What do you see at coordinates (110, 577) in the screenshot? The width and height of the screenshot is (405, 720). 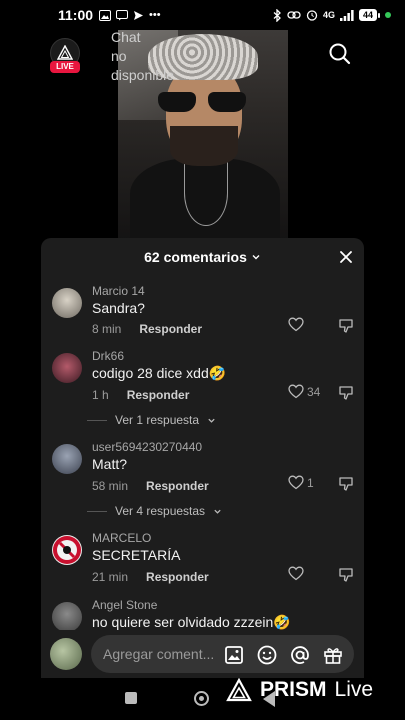 I see `comment-time: 21 min` at bounding box center [110, 577].